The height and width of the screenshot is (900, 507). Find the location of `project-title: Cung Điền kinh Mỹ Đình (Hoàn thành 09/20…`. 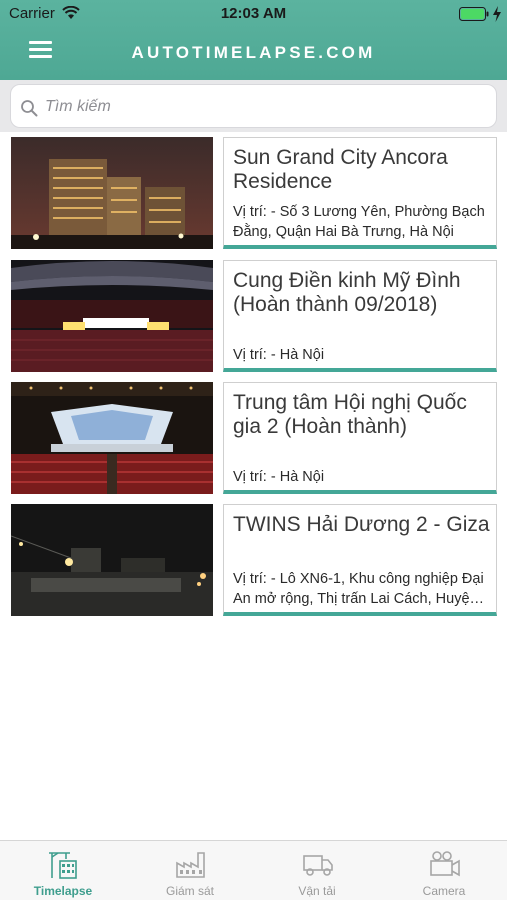

project-title: Cung Điền kinh Mỹ Đình (Hoàn thành 09/20… is located at coordinates (347, 292).